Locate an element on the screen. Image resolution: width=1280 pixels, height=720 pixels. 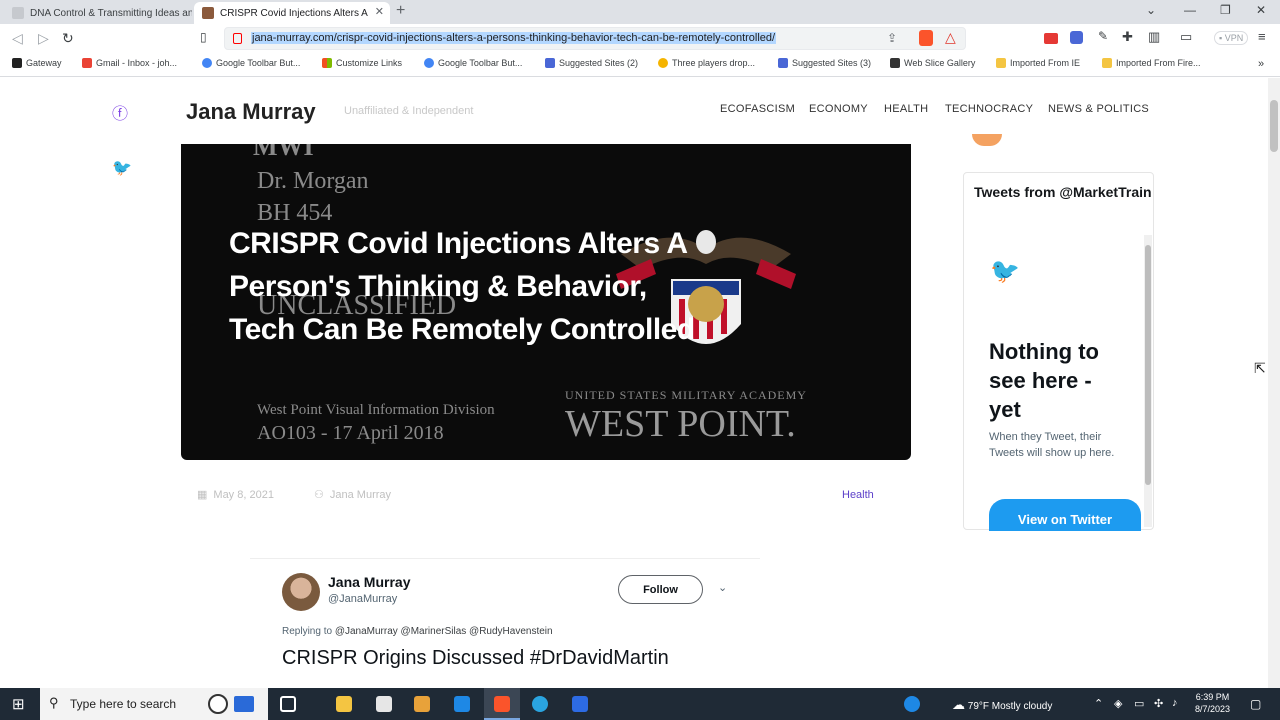
sidebar-icon: ▥ is located at coordinates (1154, 37).